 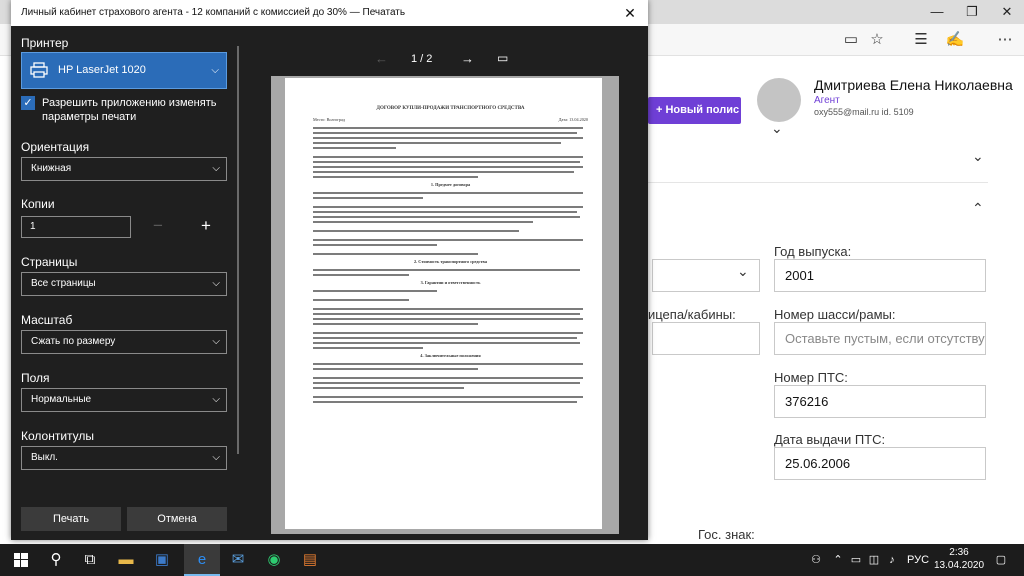 What do you see at coordinates (874, 560) in the screenshot?
I see `network-icon: ◫` at bounding box center [874, 560].